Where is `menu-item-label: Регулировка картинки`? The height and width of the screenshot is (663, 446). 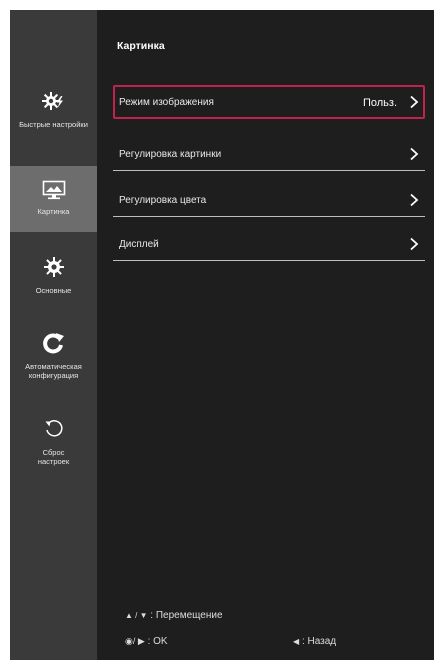 menu-item-label: Регулировка картинки is located at coordinates (170, 154).